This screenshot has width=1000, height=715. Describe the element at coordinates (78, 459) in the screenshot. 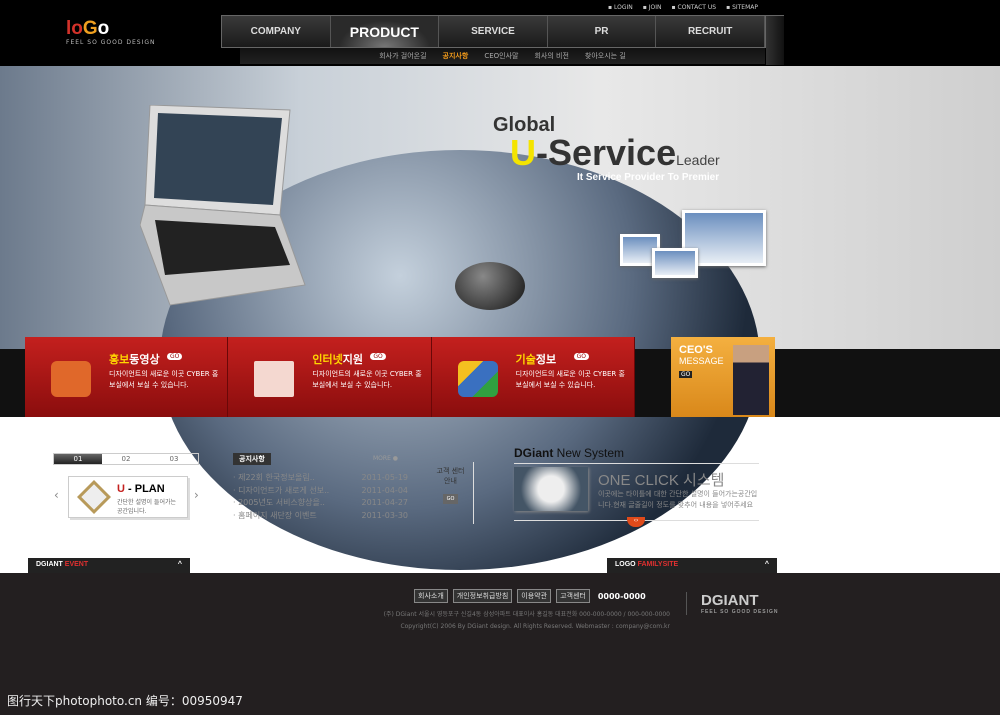

I see `slider-tab-1: 01` at that location.